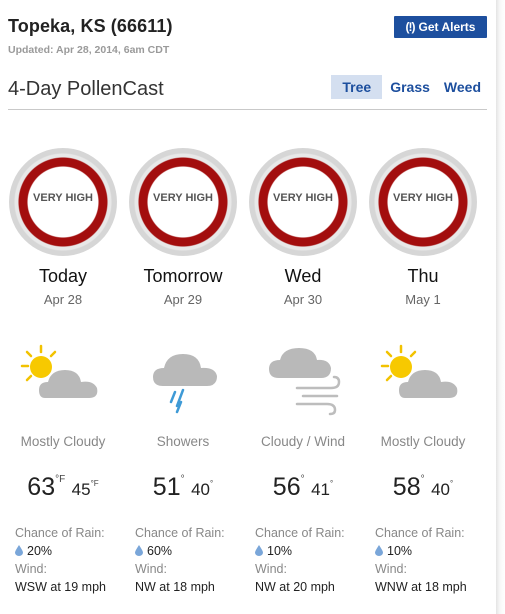 This screenshot has height=614, width=505. What do you see at coordinates (310, 560) in the screenshot?
I see `forecast-details: Chance of Rain: 10% Wind: NW at 20 mph` at bounding box center [310, 560].